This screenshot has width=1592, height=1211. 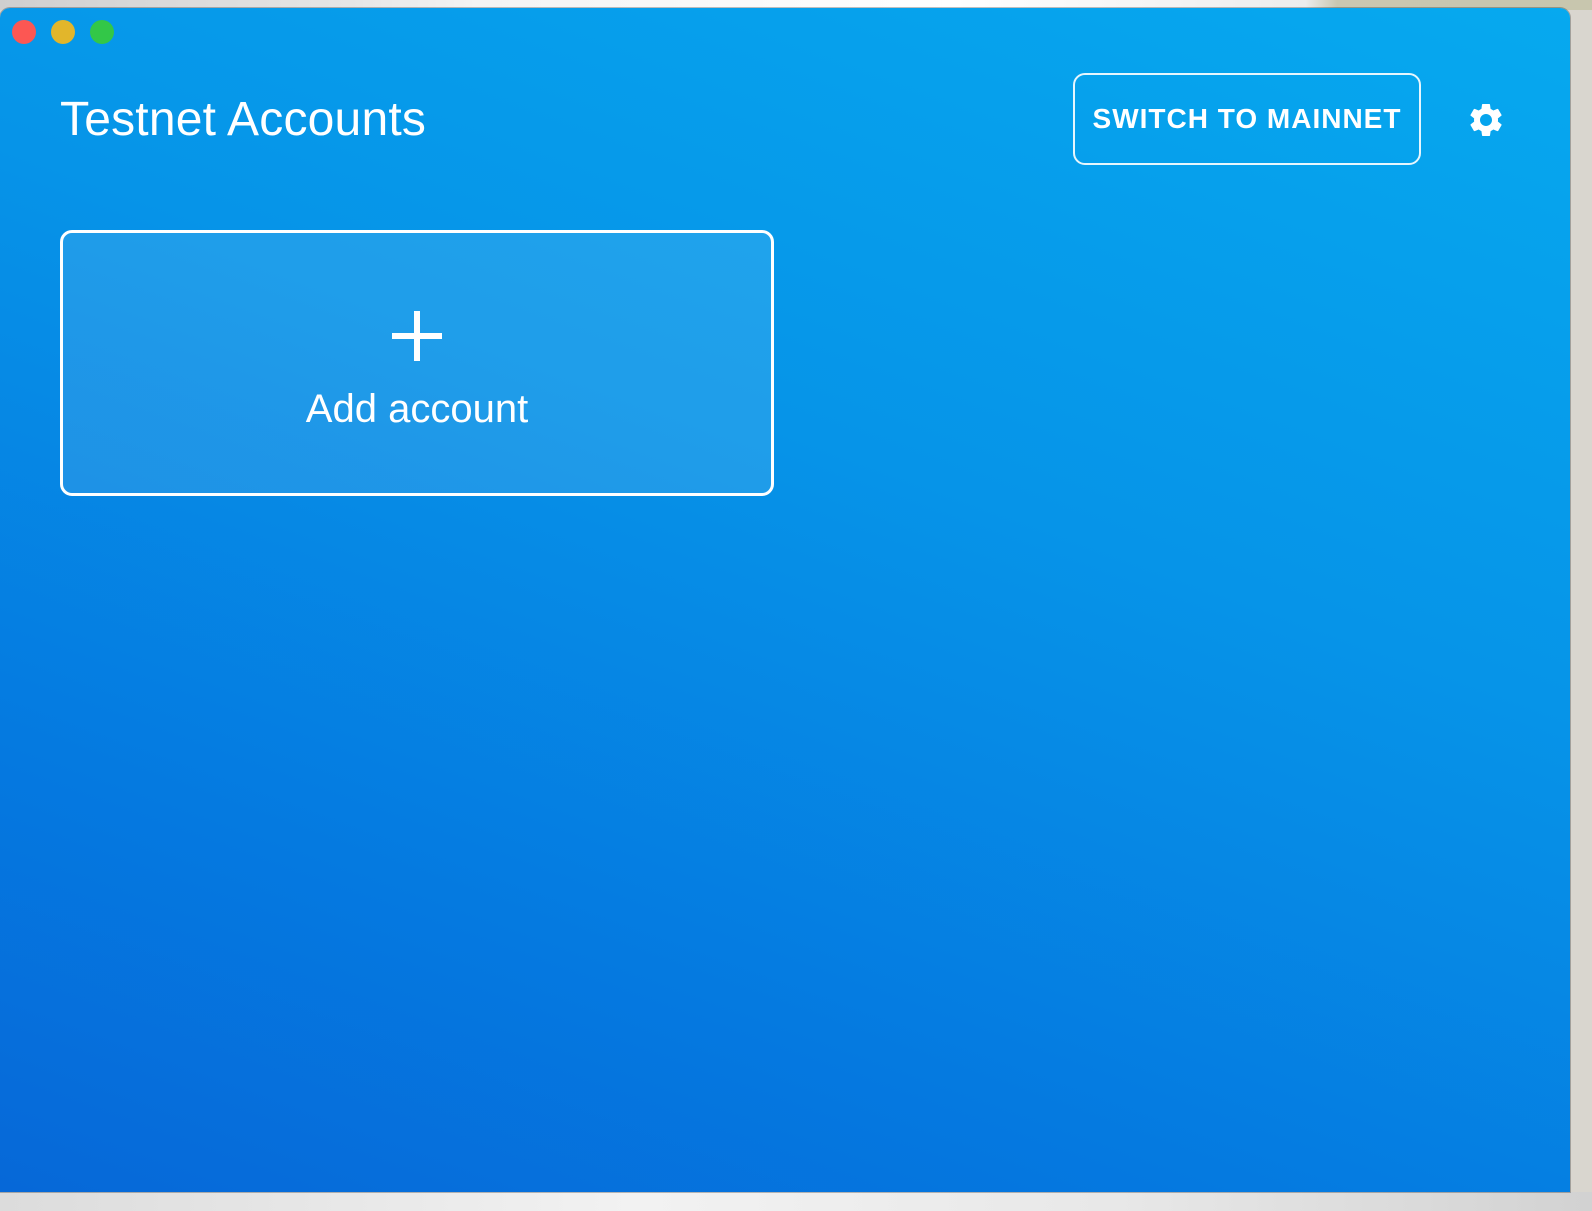 What do you see at coordinates (1247, 119) in the screenshot?
I see `switch-network-button: SWITCH TO MAINNET` at bounding box center [1247, 119].